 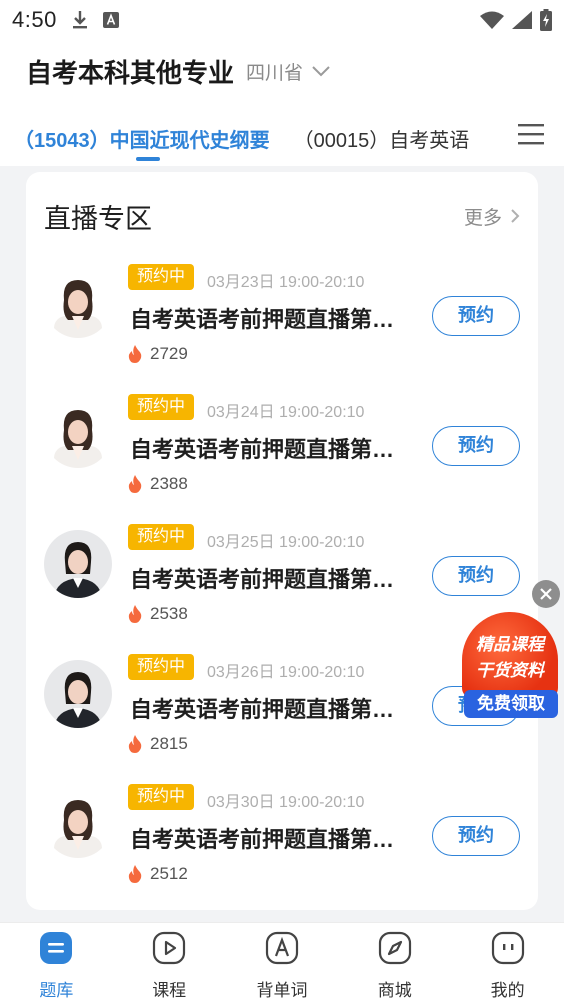 What do you see at coordinates (286, 412) in the screenshot?
I see `live-time: 03月24日 19:00-20:10` at bounding box center [286, 412].